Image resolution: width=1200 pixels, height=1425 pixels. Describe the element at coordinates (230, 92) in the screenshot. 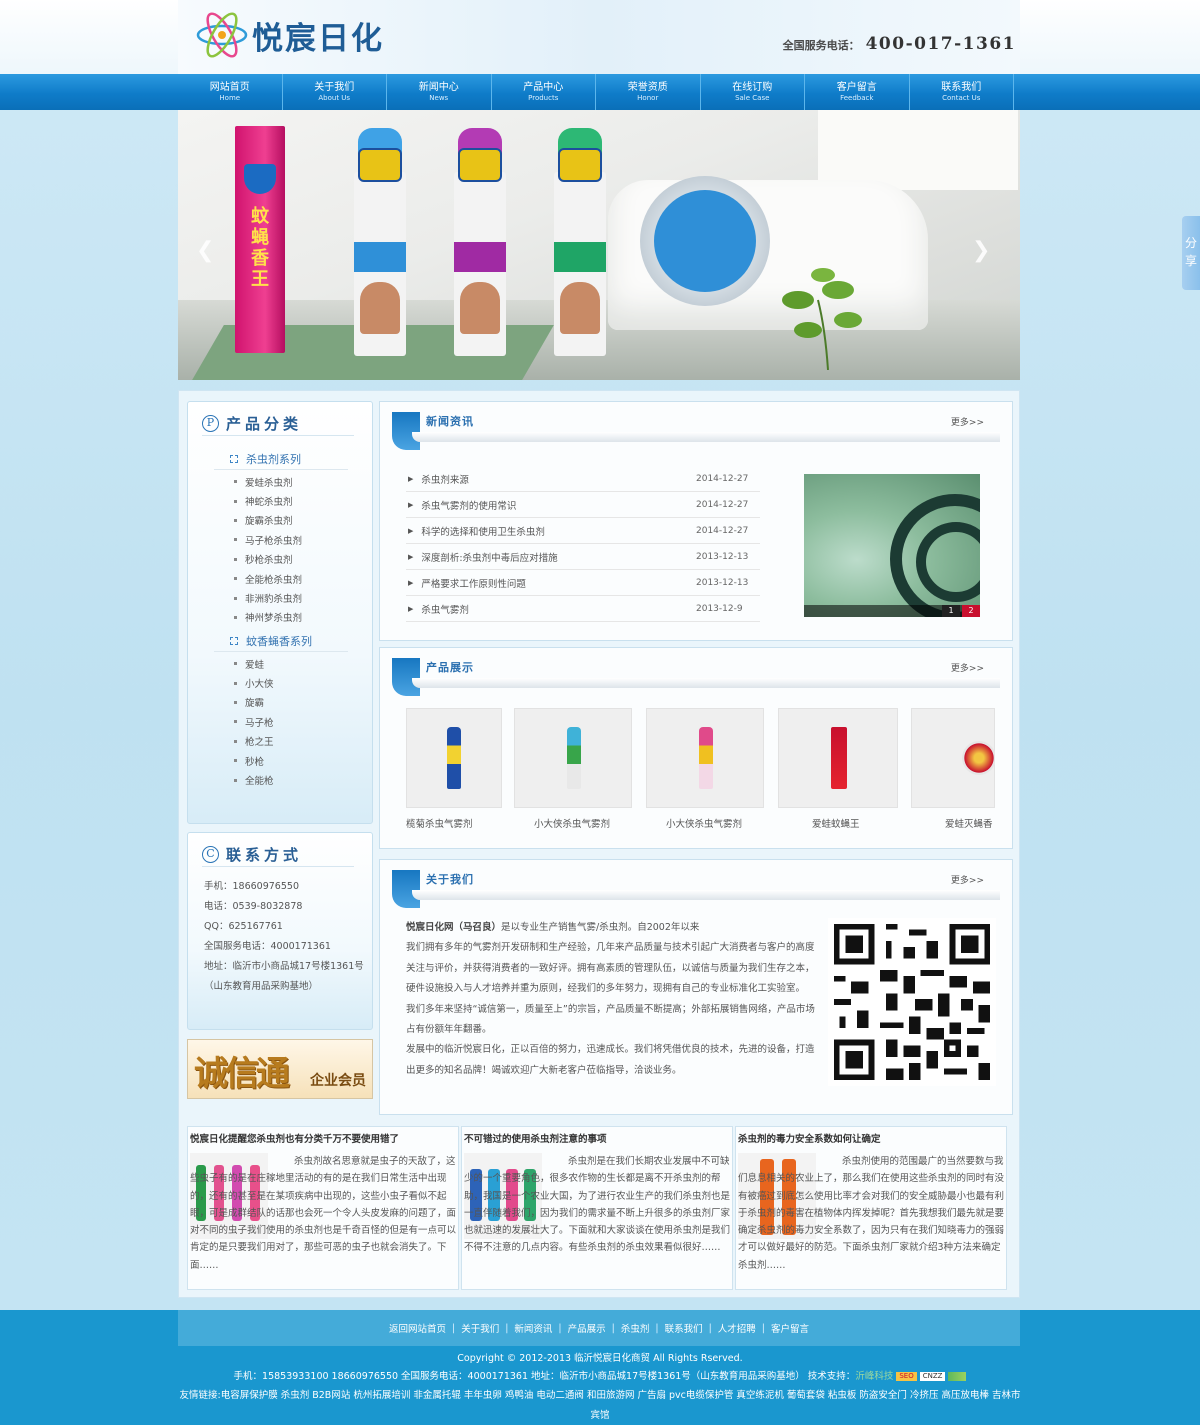

I see `nav-home: 网站首页 Home` at that location.